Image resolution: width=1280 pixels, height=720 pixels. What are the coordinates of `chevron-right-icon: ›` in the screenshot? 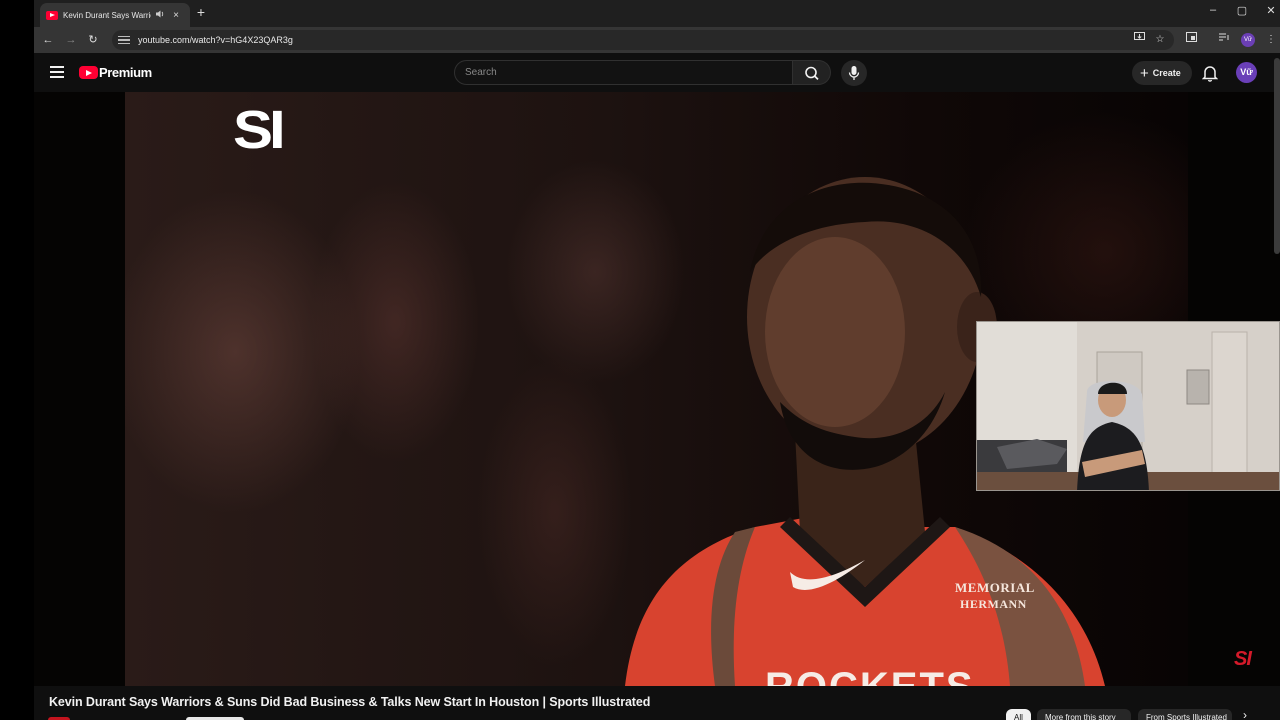 It's located at (1245, 714).